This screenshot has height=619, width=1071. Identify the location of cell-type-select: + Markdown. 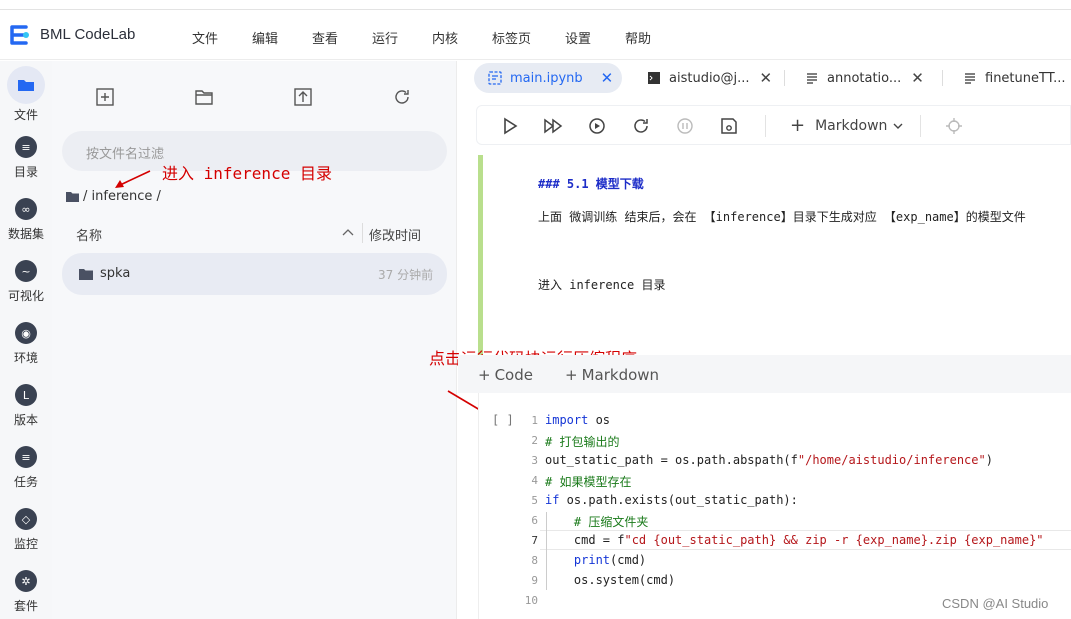
(846, 125).